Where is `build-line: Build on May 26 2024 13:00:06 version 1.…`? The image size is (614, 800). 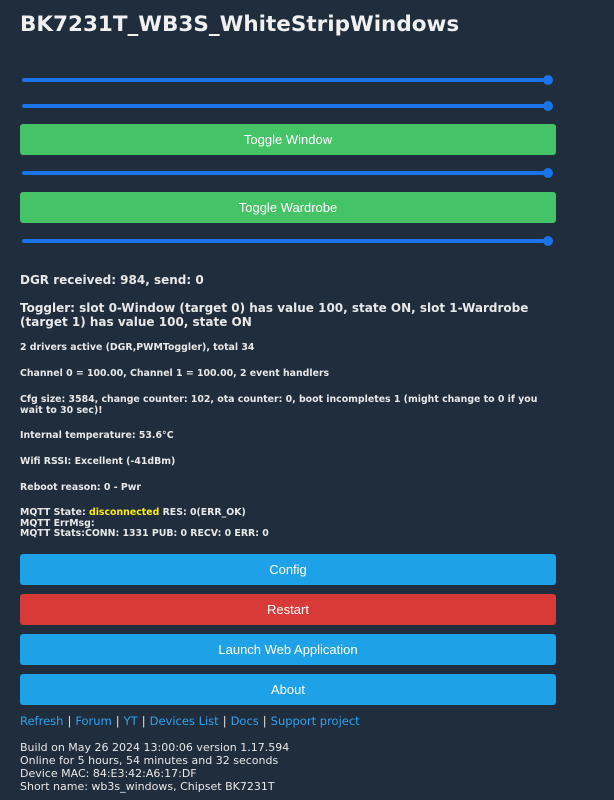
build-line: Build on May 26 2024 13:00:06 version 1.… is located at coordinates (155, 747).